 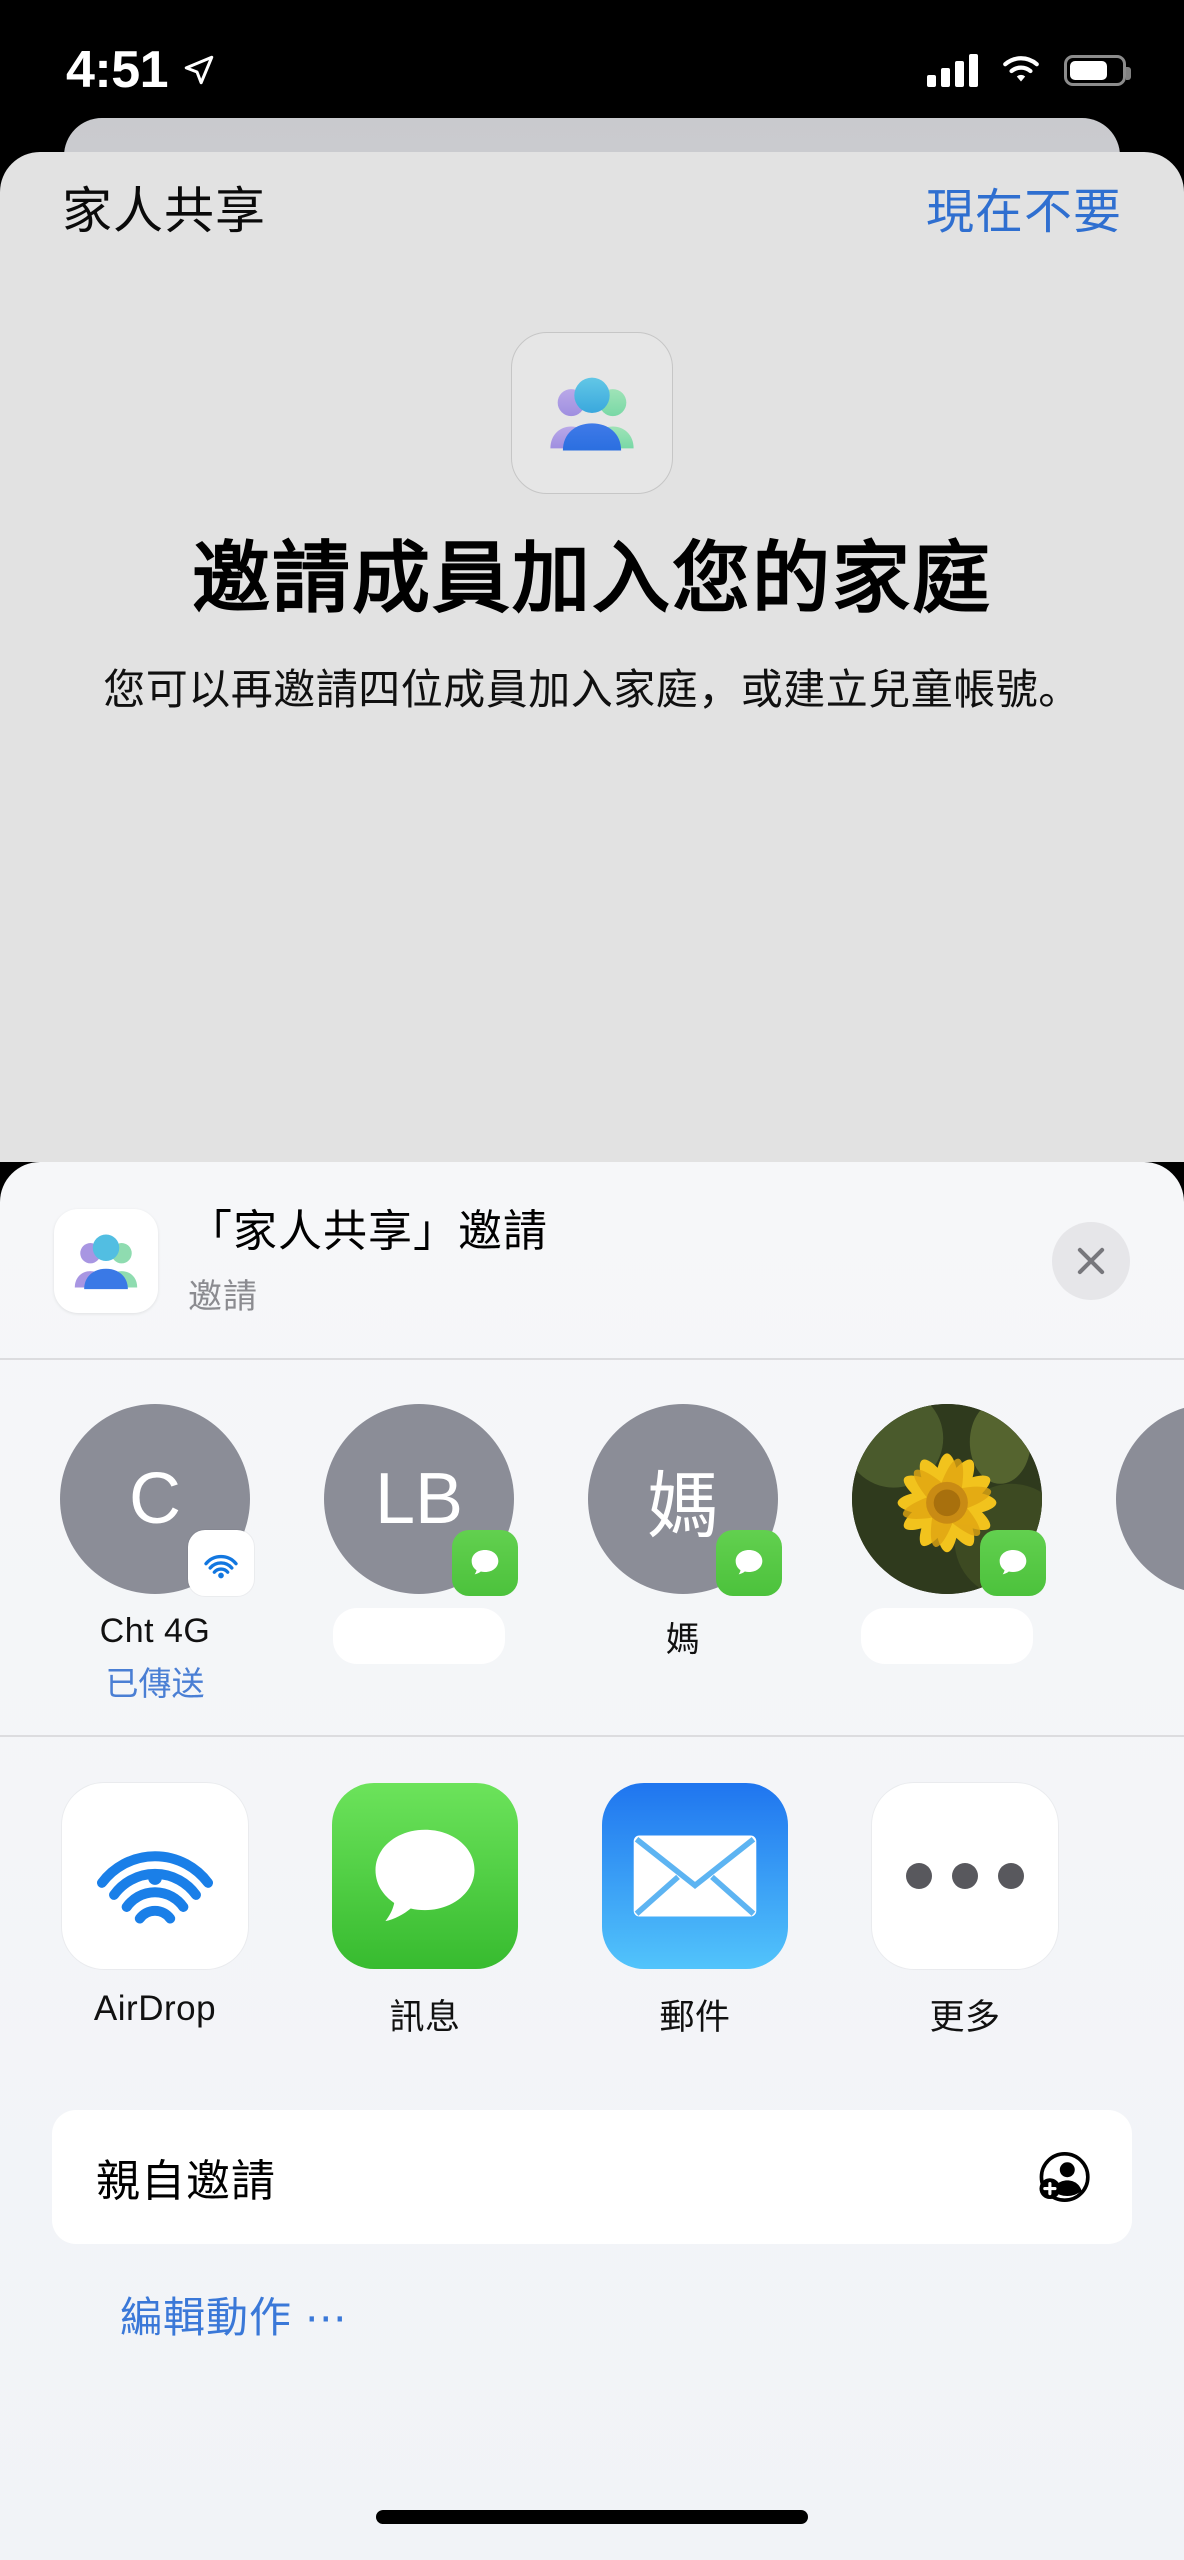 I want to click on avatar, so click(x=1150, y=1499).